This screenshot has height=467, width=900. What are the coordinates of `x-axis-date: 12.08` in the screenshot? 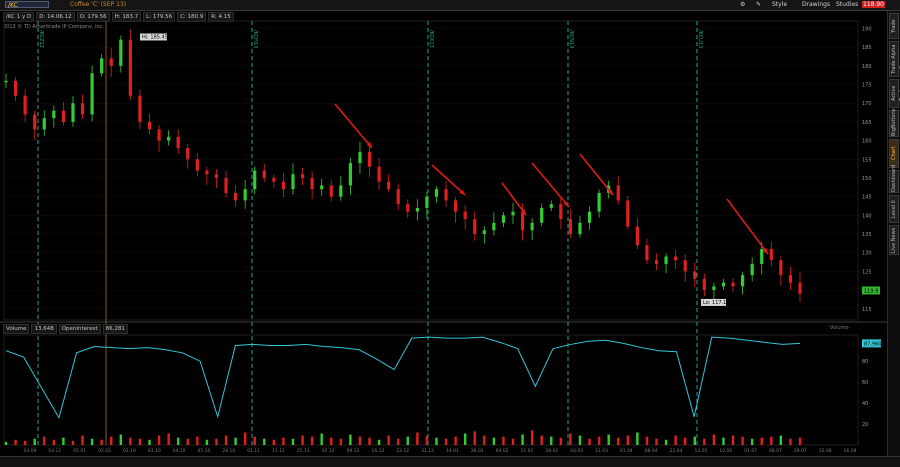 It's located at (825, 451).